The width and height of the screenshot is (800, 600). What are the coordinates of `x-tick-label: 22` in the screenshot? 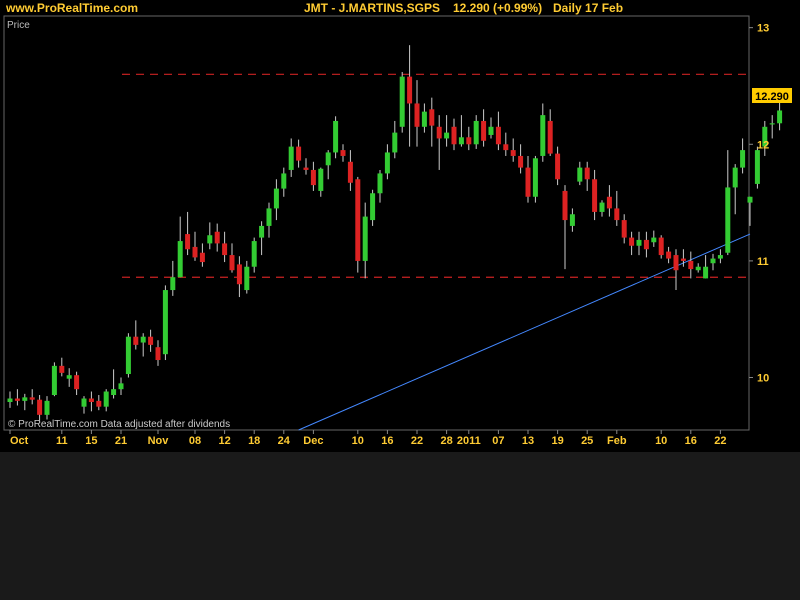 It's located at (417, 441).